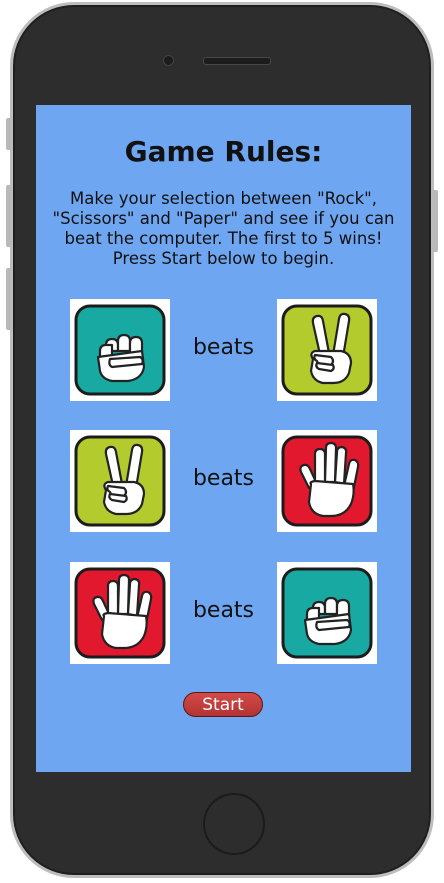  I want to click on home-button, so click(234, 824).